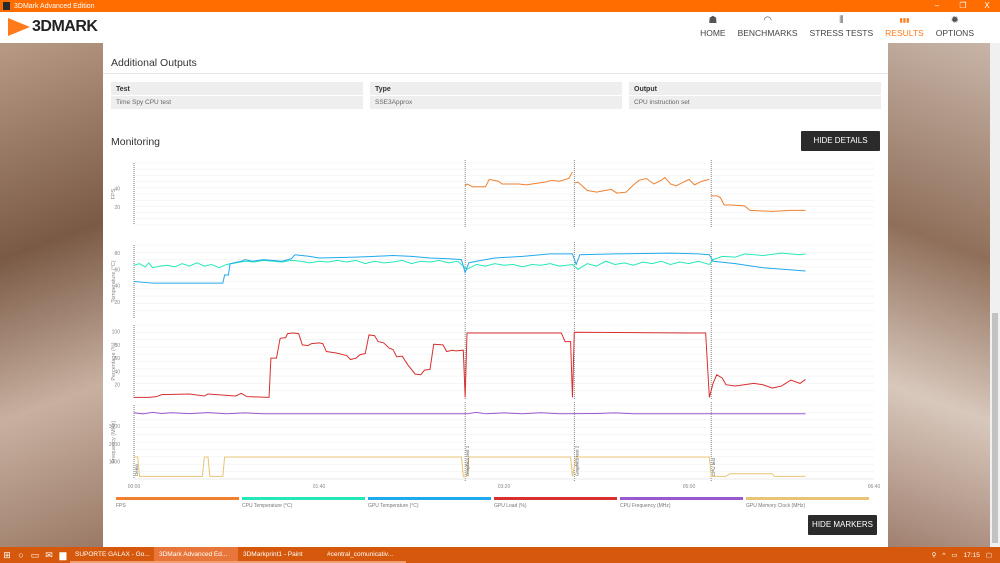  Describe the element at coordinates (114, 193) in the screenshot. I see `y-axis-label: FPS` at that location.